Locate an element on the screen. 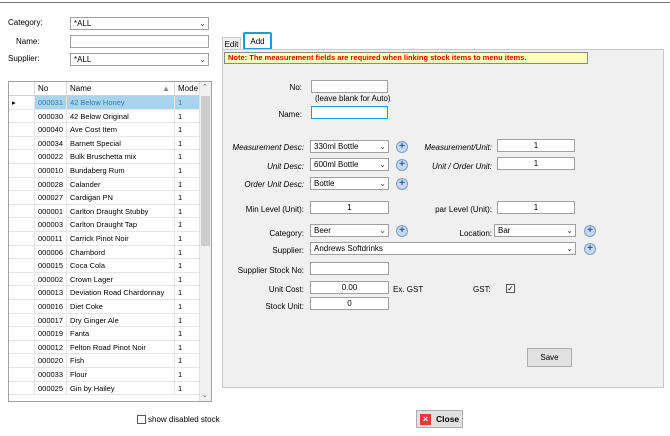 The image size is (670, 436). table-row: 000016 Diet Coke 1 is located at coordinates (105, 307).